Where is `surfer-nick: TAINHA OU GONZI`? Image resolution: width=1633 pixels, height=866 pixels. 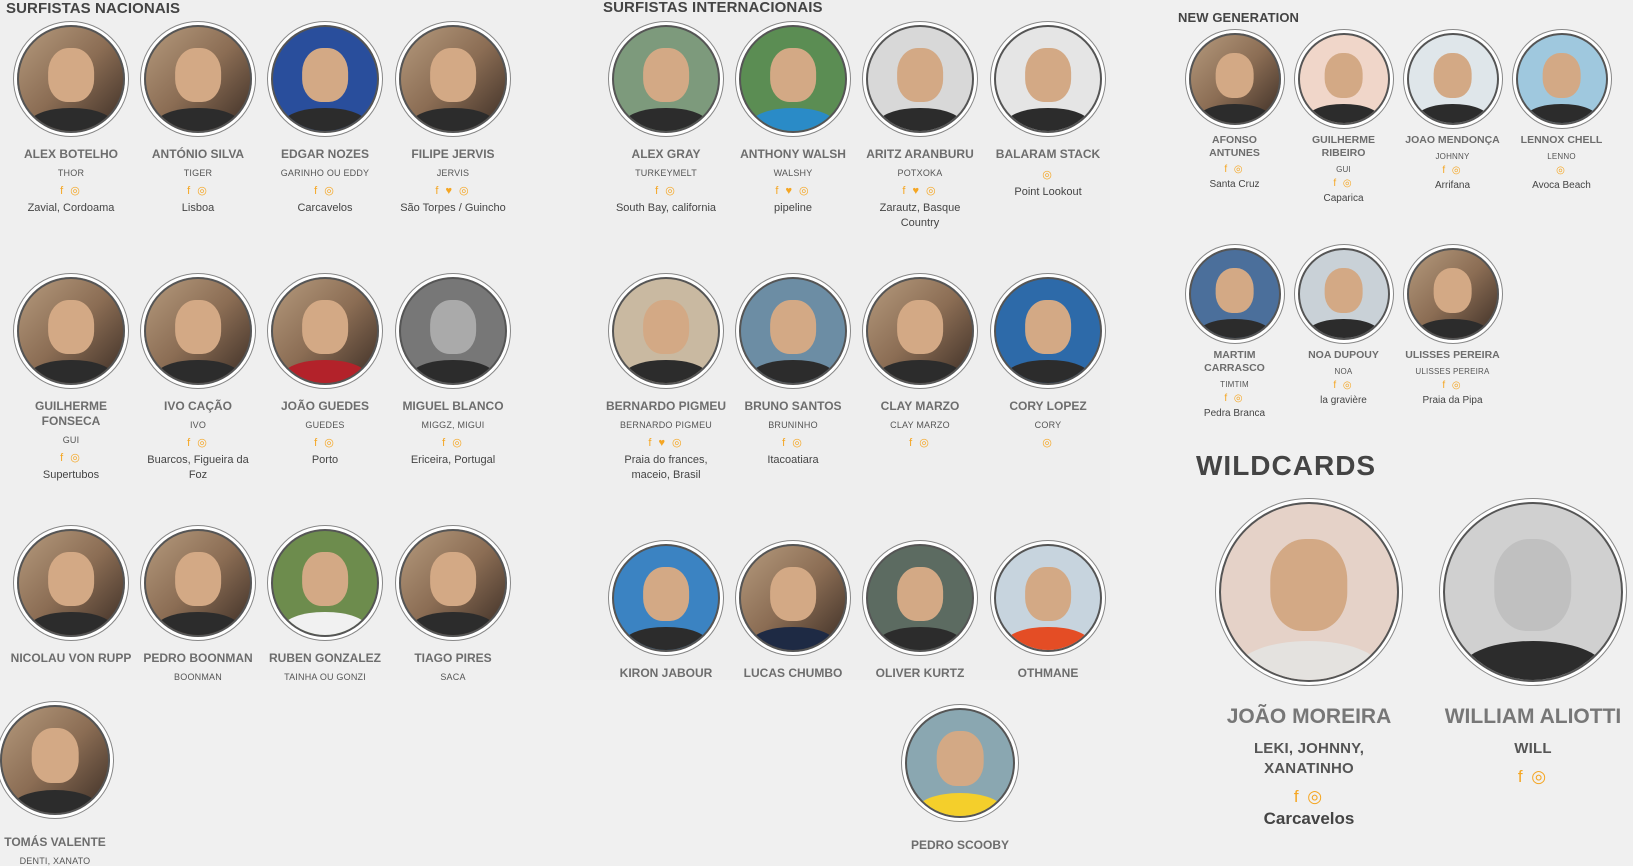 surfer-nick: TAINHA OU GONZI is located at coordinates (325, 677).